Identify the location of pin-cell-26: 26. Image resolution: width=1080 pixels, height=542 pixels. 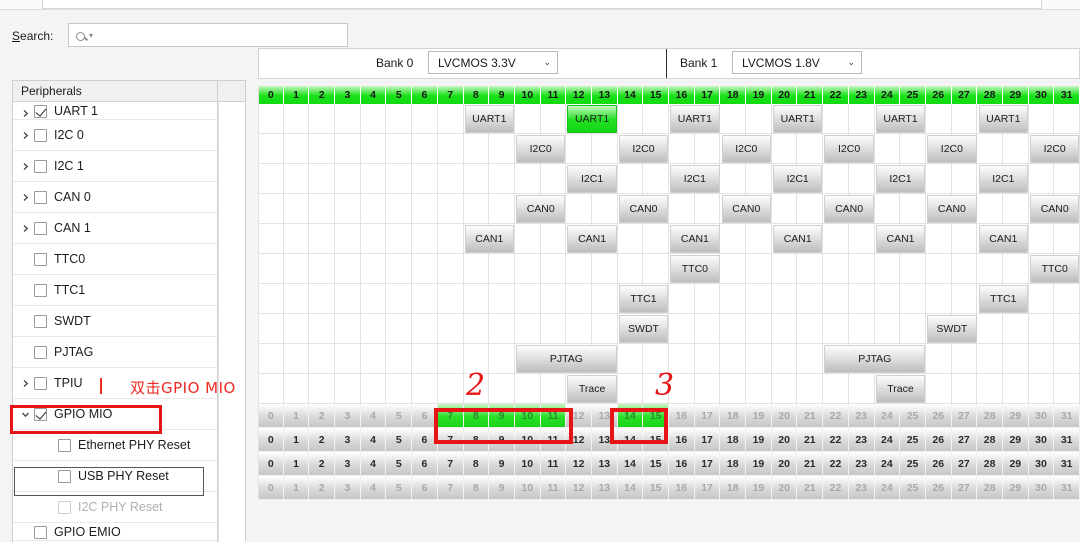
(938, 464).